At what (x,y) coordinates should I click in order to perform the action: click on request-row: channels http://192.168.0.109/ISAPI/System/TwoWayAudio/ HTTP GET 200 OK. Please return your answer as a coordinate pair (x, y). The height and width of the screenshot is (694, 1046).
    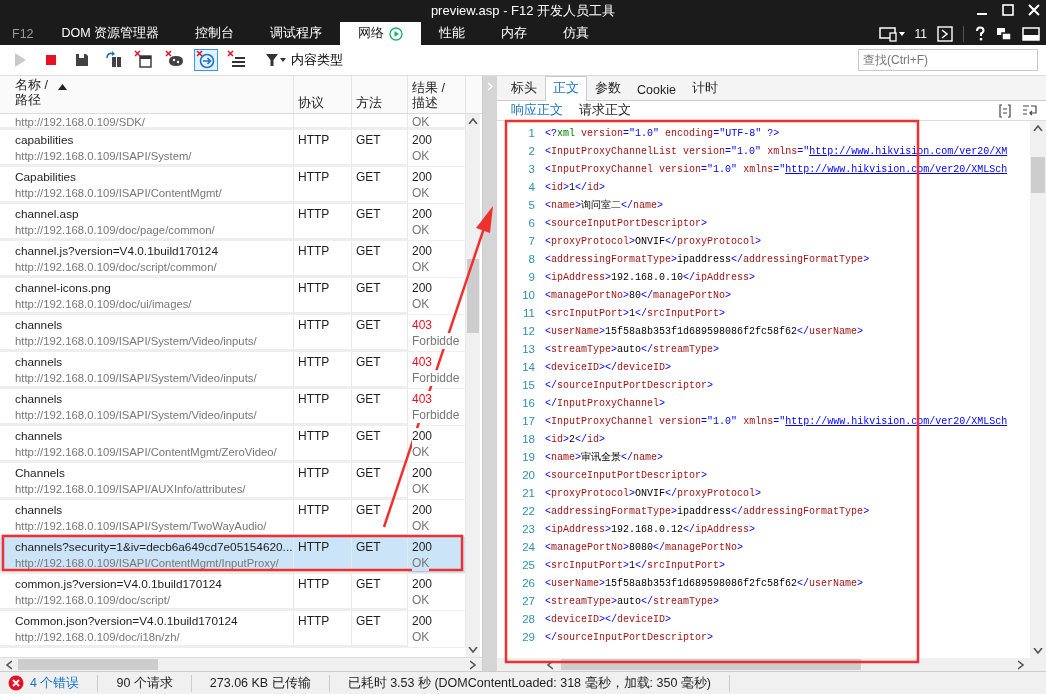
    Looking at the image, I should click on (233, 518).